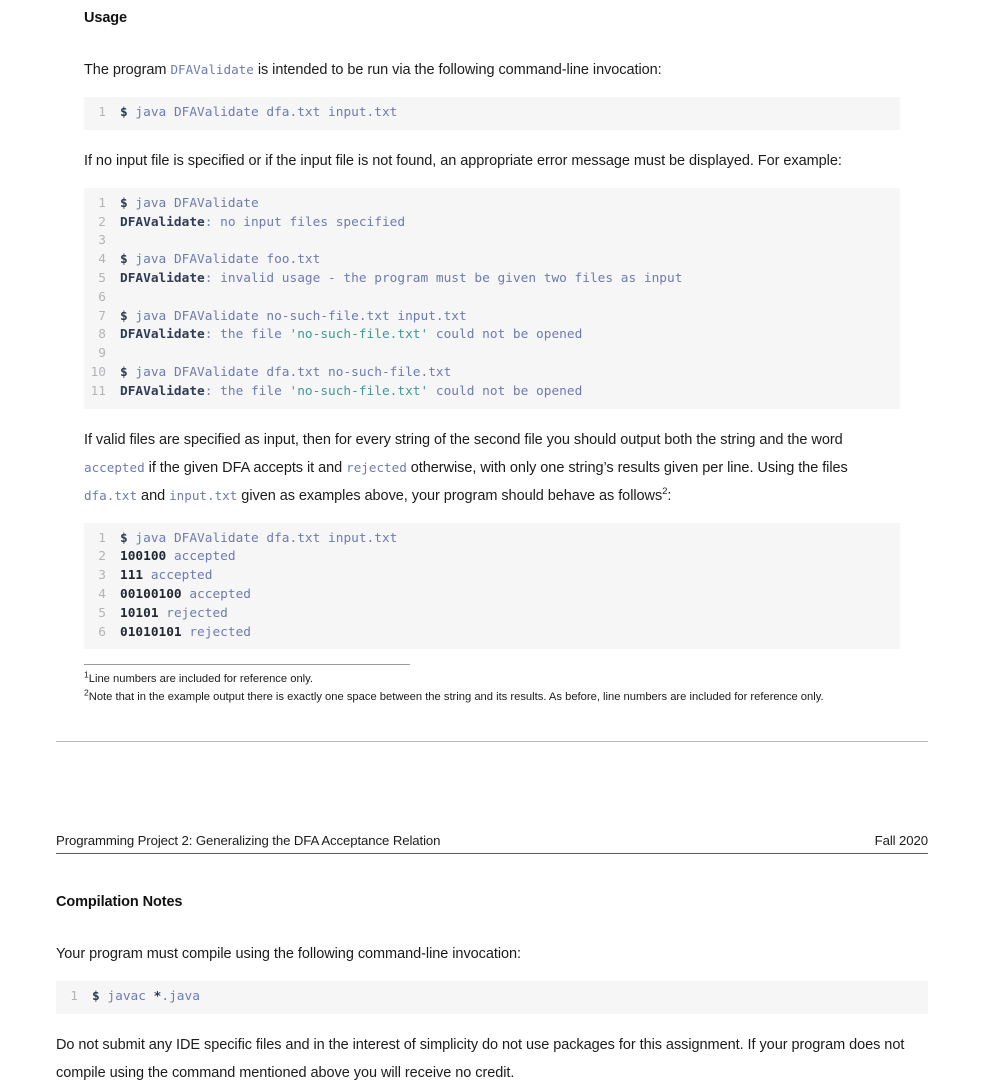 The image size is (984, 1087). Describe the element at coordinates (212, 69) in the screenshot. I see `inline-code-dfavalidate: DFAValidate` at that location.